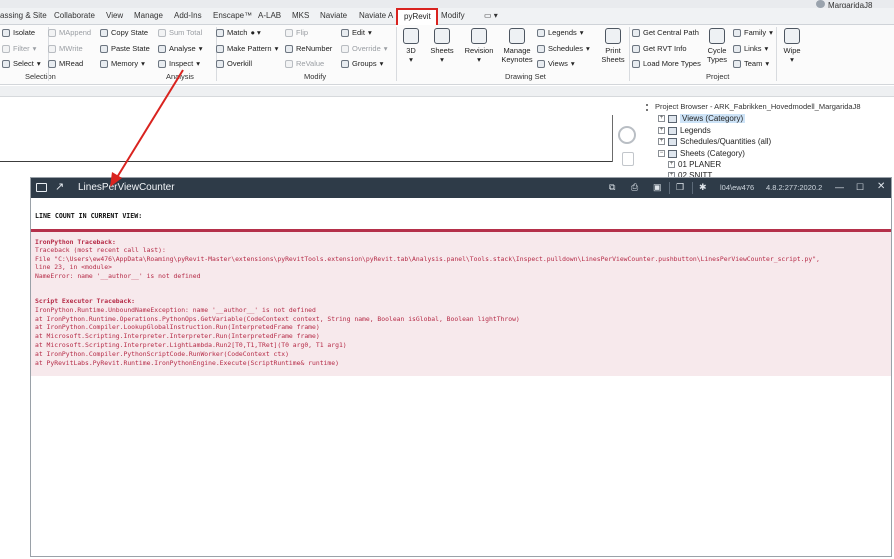 The height and width of the screenshot is (559, 894). What do you see at coordinates (680, 187) in the screenshot?
I see `copy-icon: ❐` at bounding box center [680, 187].